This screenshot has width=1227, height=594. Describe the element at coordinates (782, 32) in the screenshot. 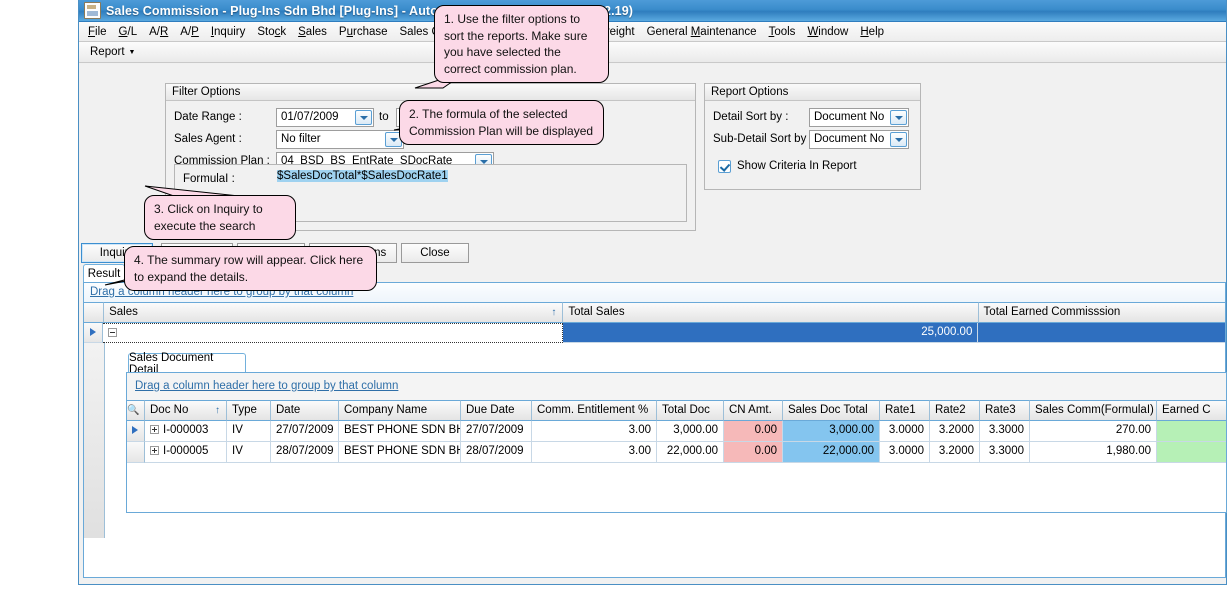

I see `menu-item-tools: Tools` at that location.